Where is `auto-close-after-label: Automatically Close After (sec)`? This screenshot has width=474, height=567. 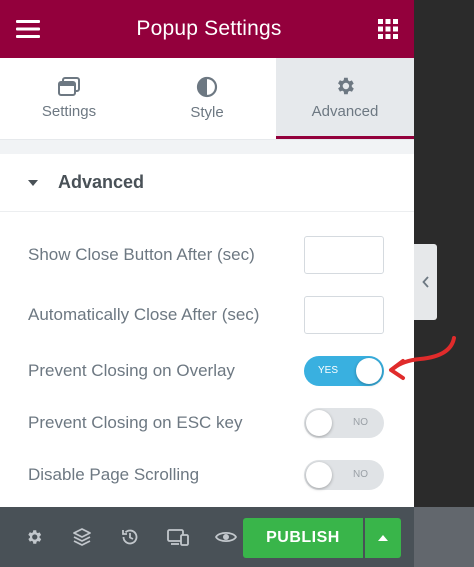
auto-close-after-label: Automatically Close After (sec) is located at coordinates (144, 314).